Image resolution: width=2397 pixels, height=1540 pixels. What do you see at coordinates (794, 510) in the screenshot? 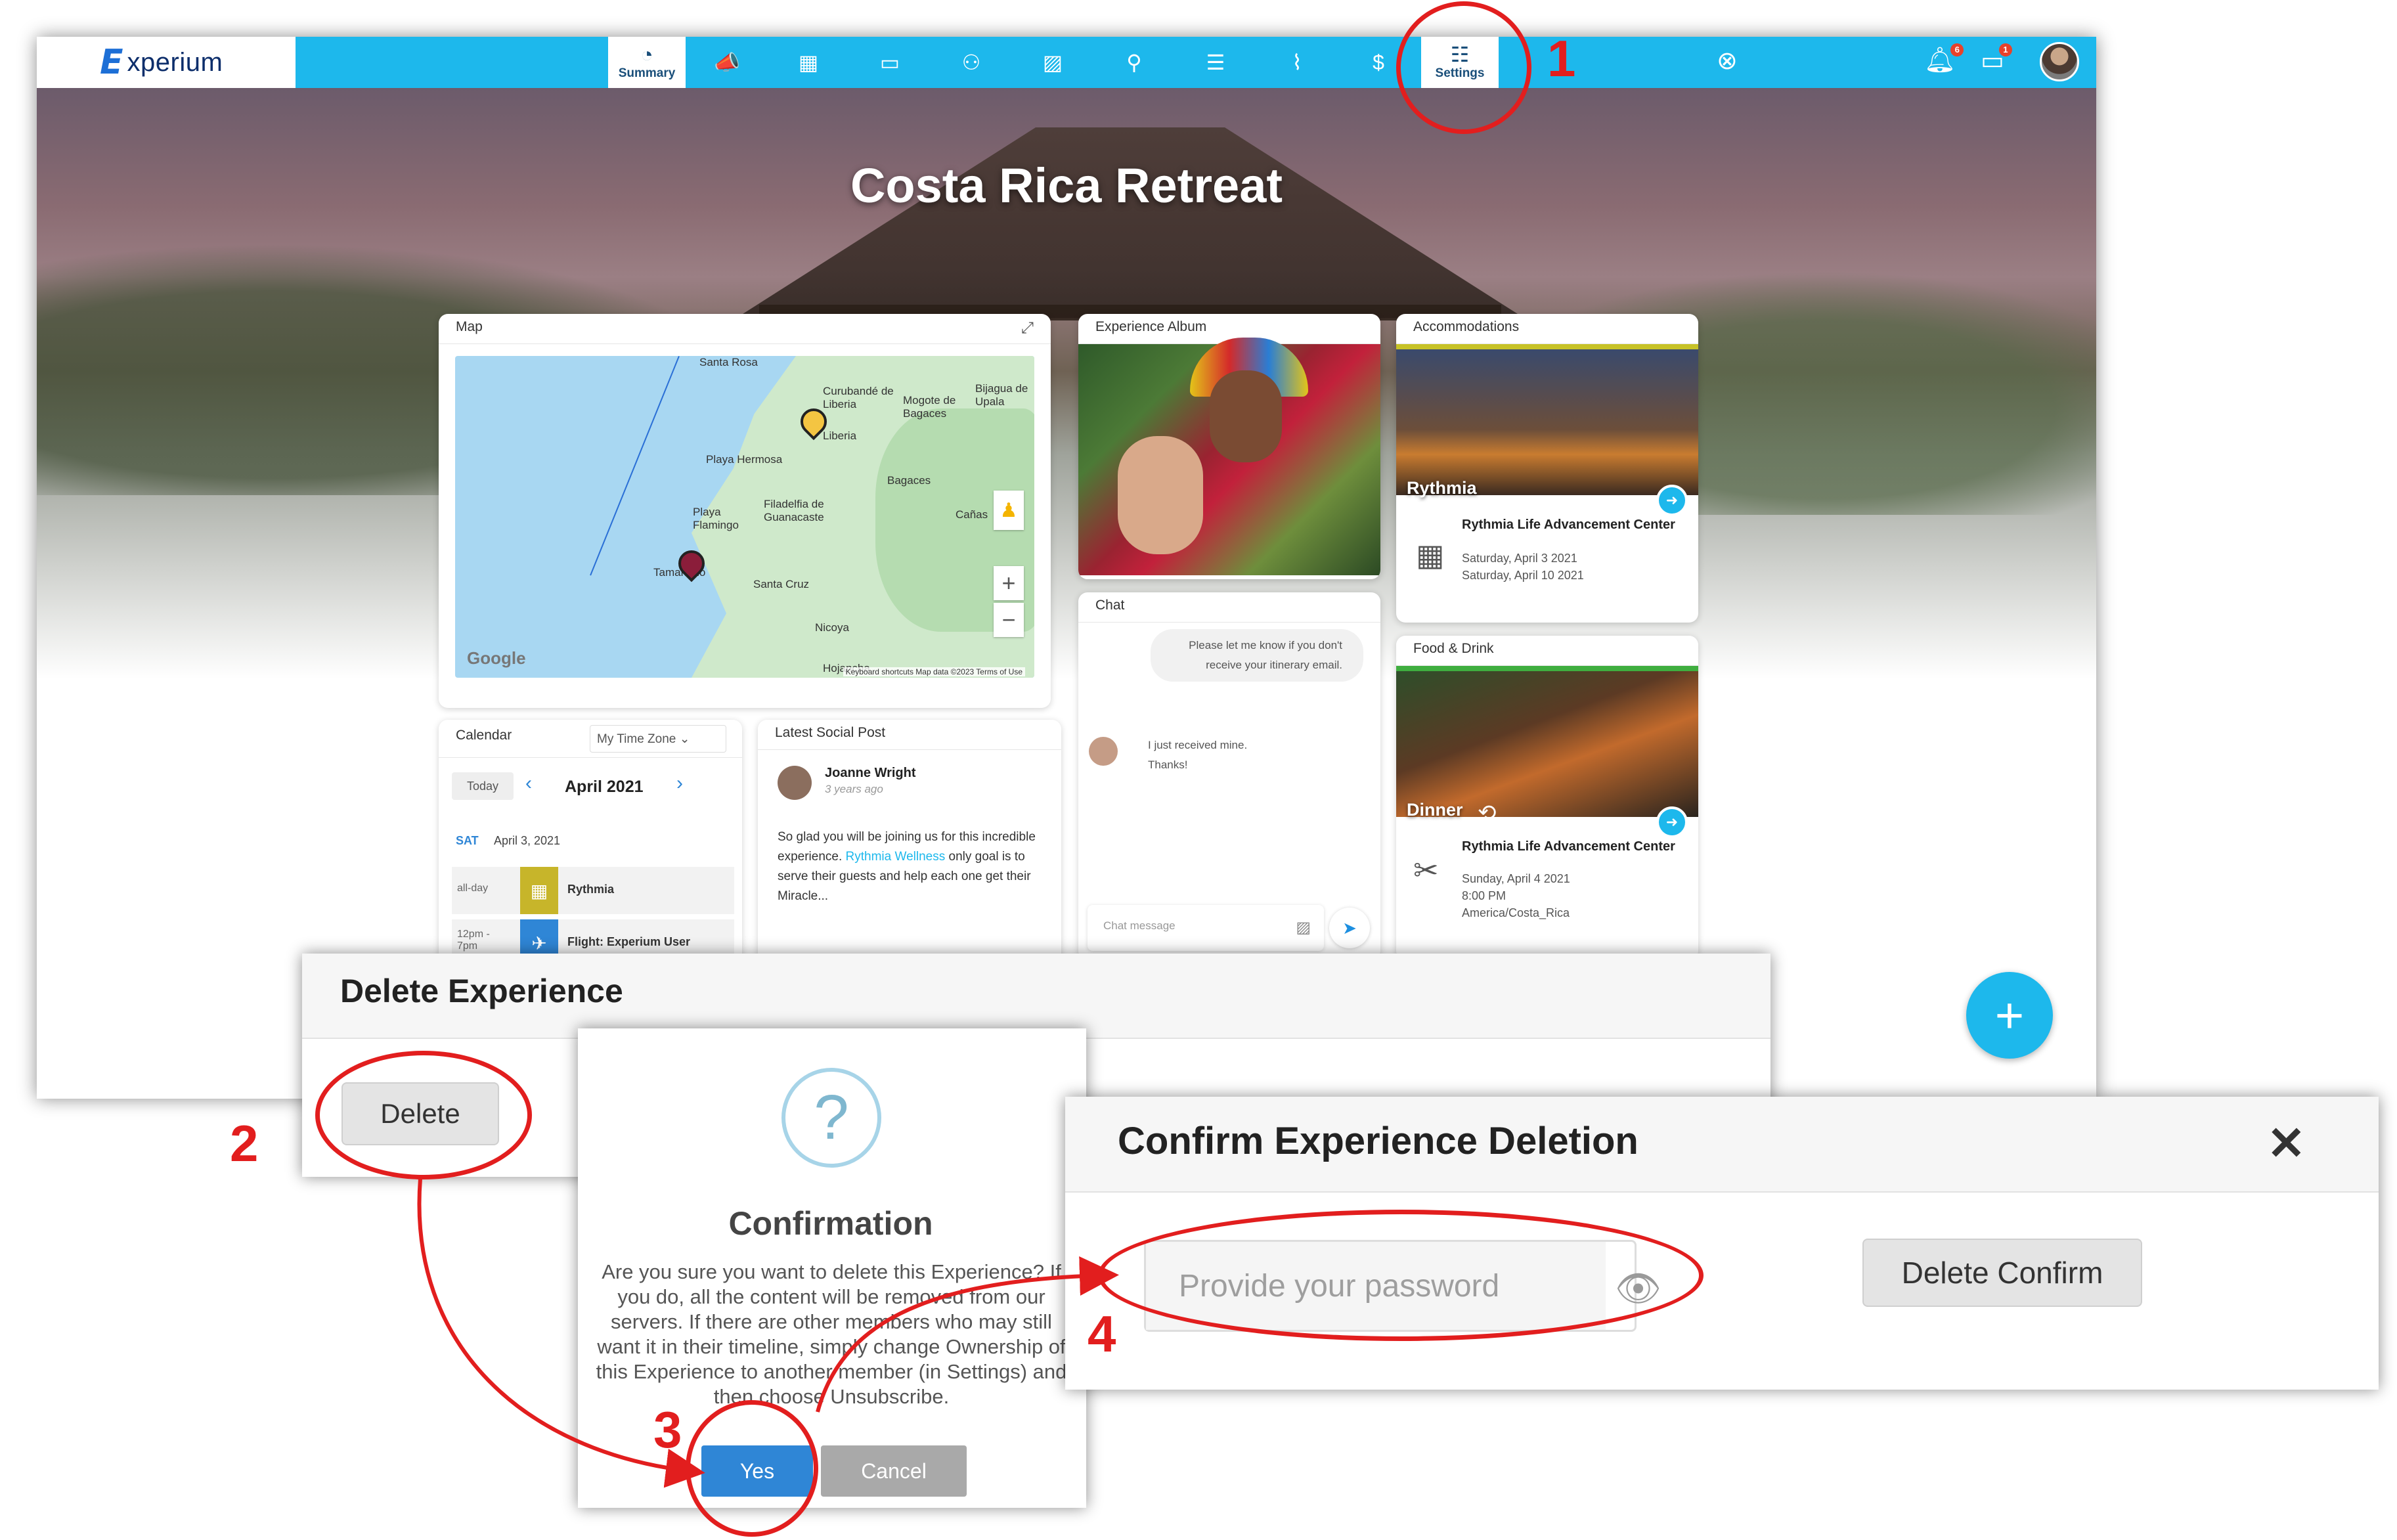
I see `map-label: Filadelfia de Guanacaste` at bounding box center [794, 510].